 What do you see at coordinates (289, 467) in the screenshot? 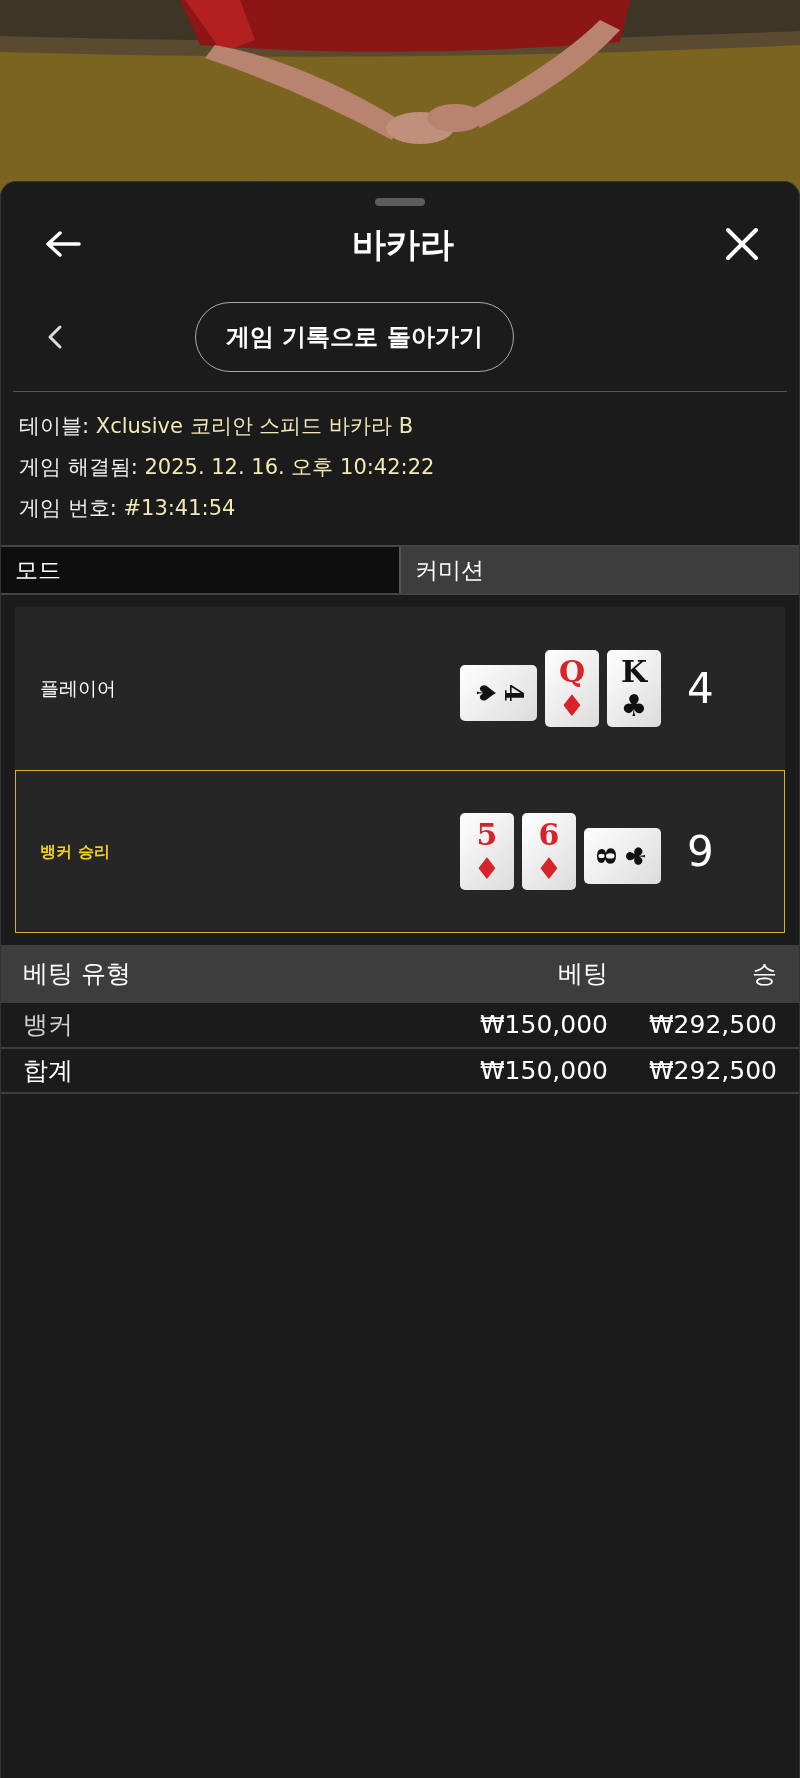
I see `info-value: 2025. 12. 16. 오후 10:42:22` at bounding box center [289, 467].